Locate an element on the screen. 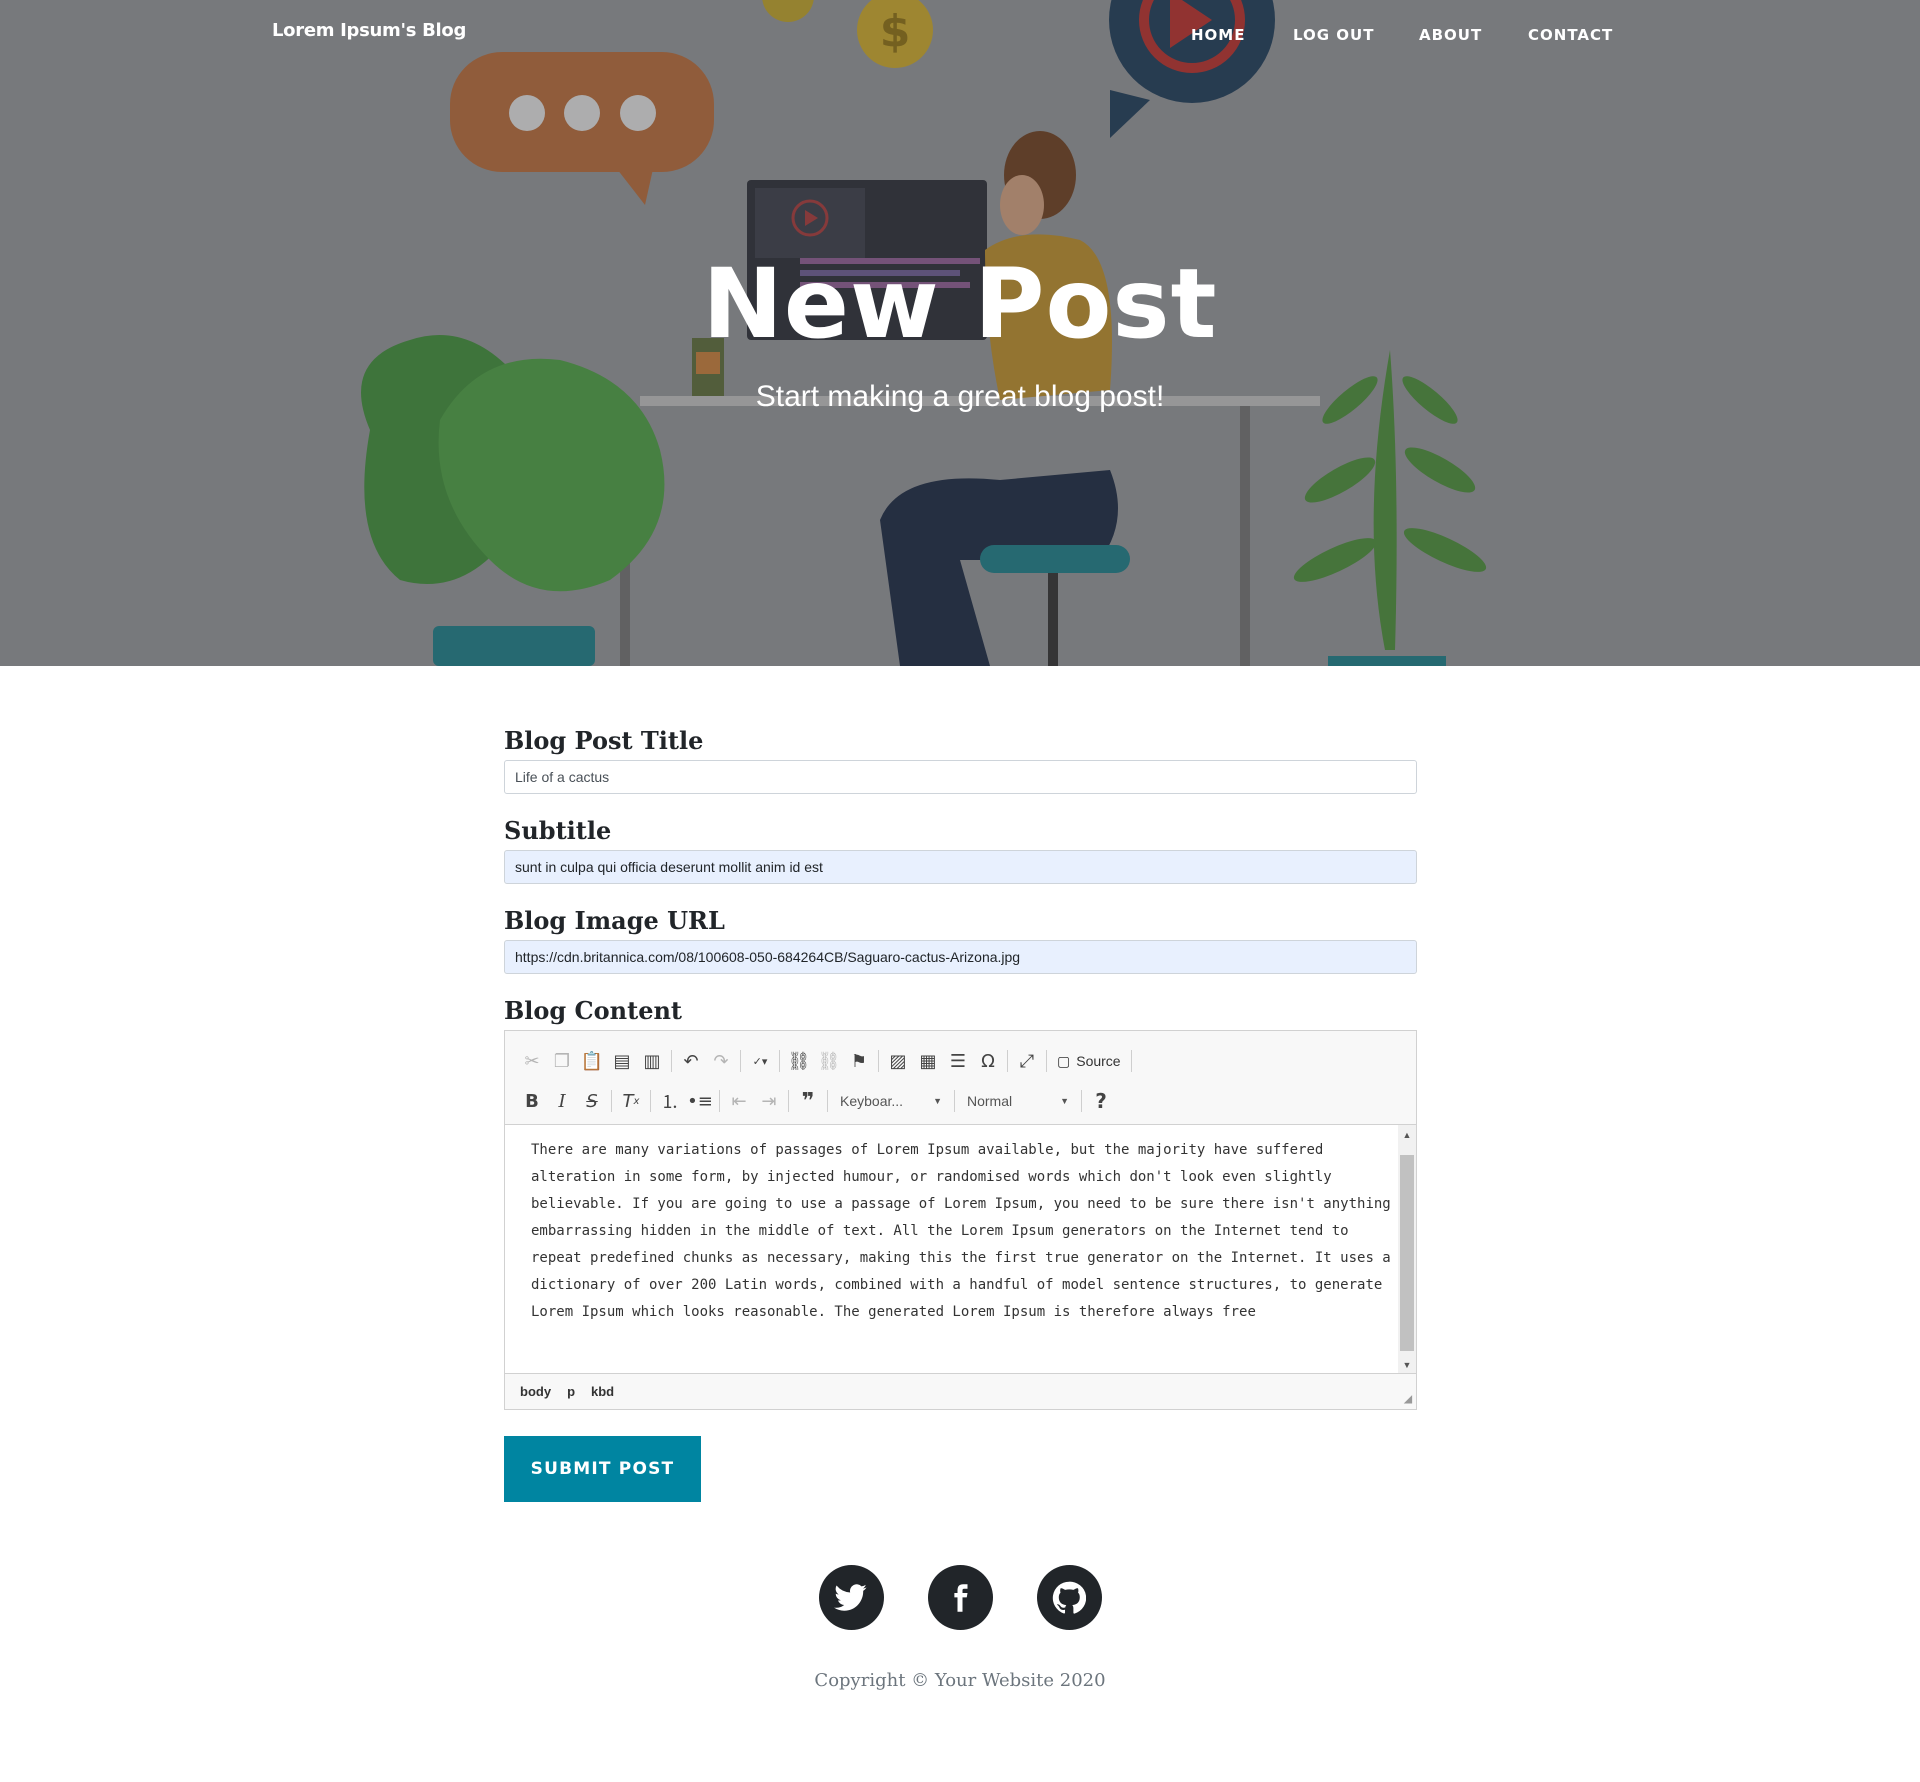 This screenshot has height=1782, width=1920. indent-icon: ⇥ is located at coordinates (769, 1101).